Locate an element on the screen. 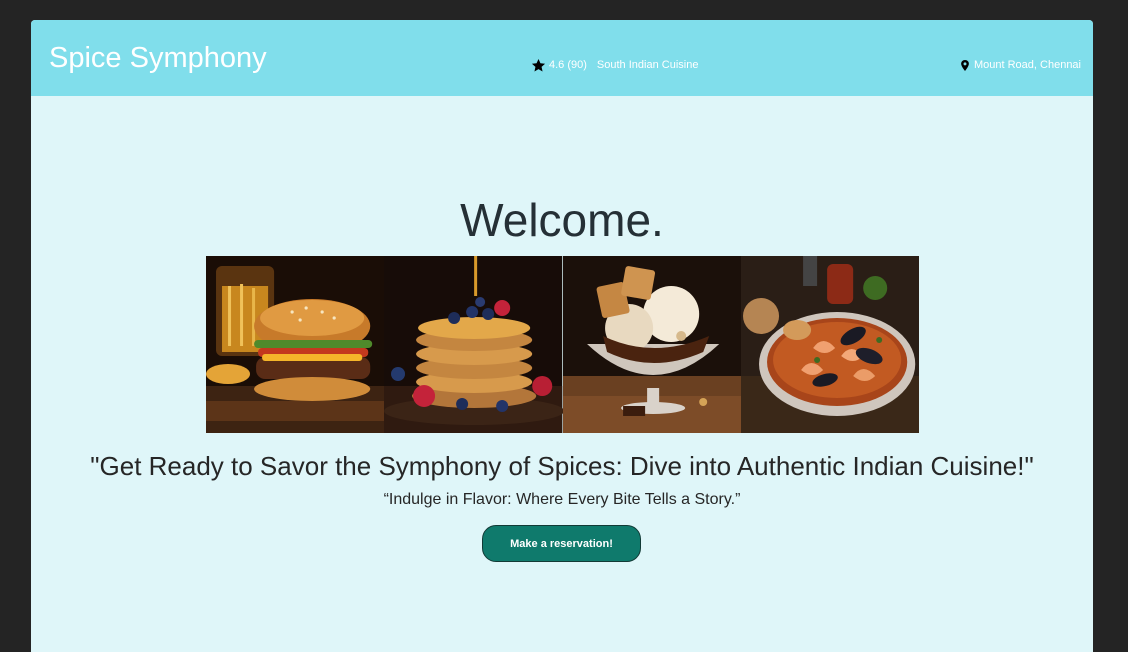  burger-image is located at coordinates (295, 344).